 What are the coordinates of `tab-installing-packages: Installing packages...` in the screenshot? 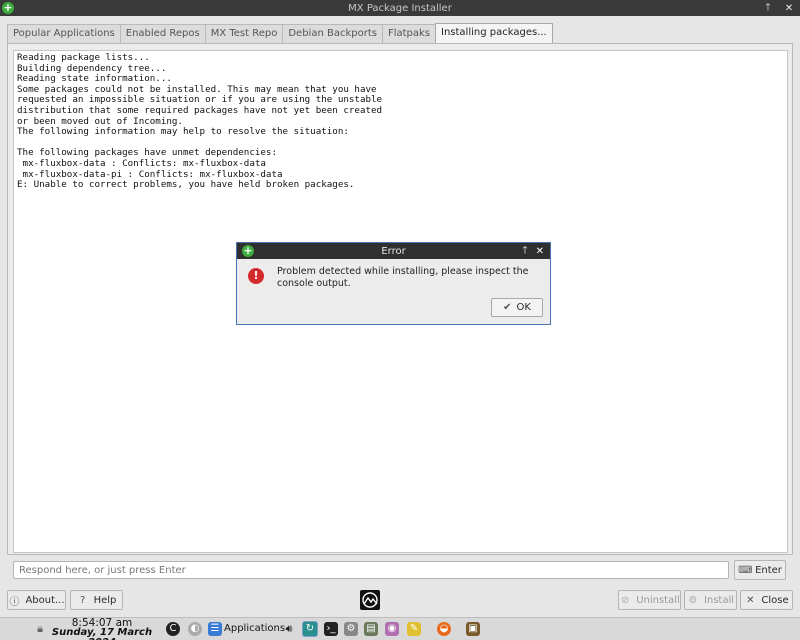 It's located at (494, 33).